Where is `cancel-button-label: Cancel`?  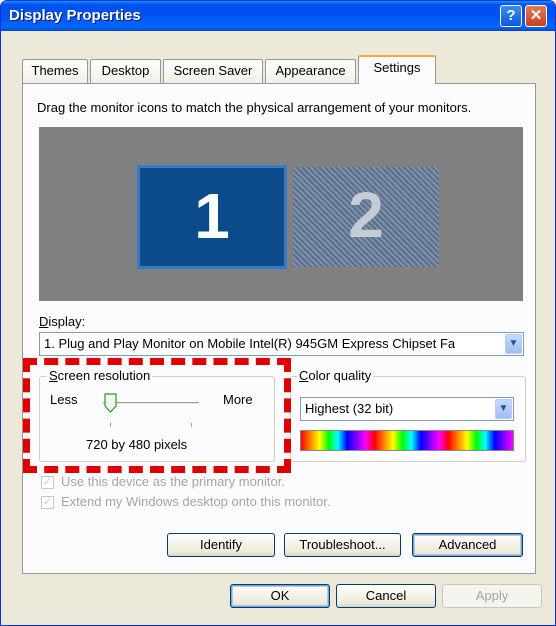 cancel-button-label: Cancel is located at coordinates (386, 595).